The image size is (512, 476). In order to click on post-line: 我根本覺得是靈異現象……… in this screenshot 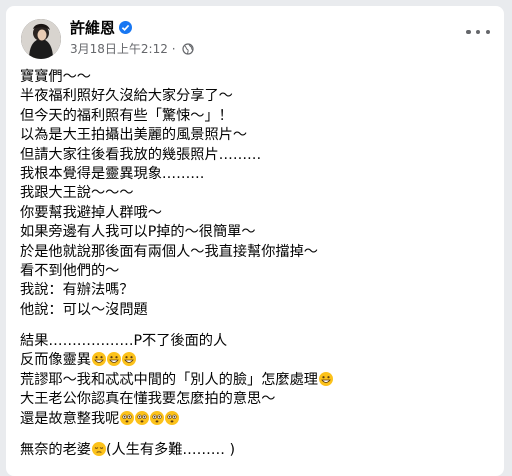, I will do `click(112, 173)`.